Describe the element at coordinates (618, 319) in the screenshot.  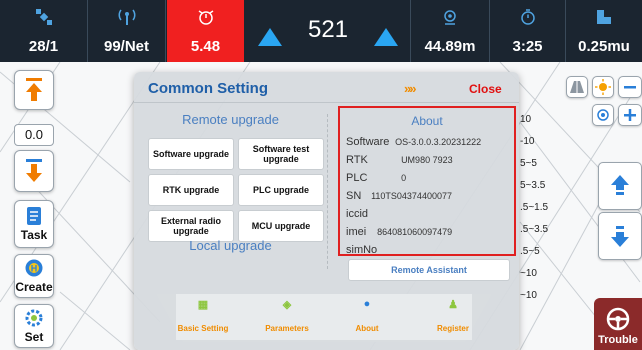
I see `steering-wheel-icon` at that location.